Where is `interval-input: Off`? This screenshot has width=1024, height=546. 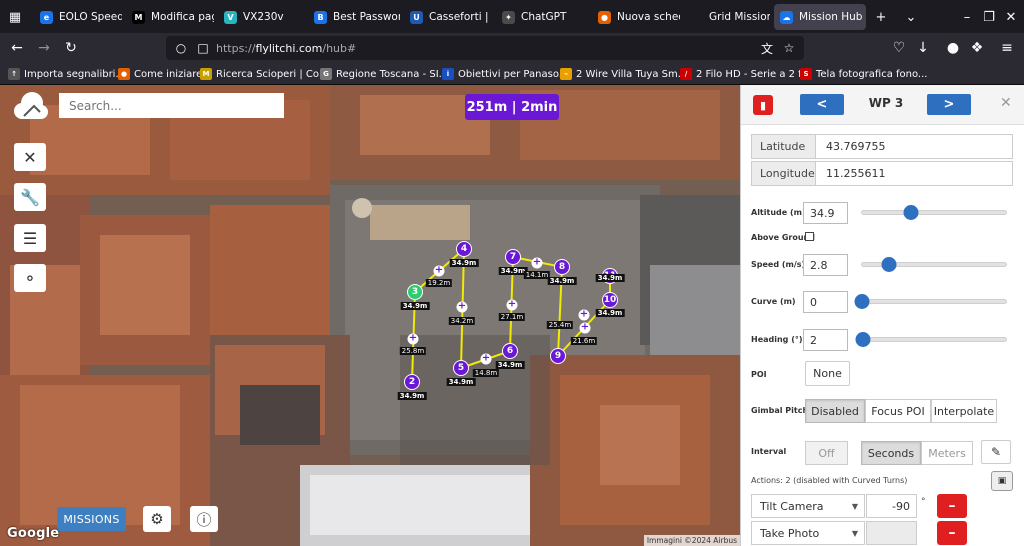
interval-input: Off is located at coordinates (826, 453).